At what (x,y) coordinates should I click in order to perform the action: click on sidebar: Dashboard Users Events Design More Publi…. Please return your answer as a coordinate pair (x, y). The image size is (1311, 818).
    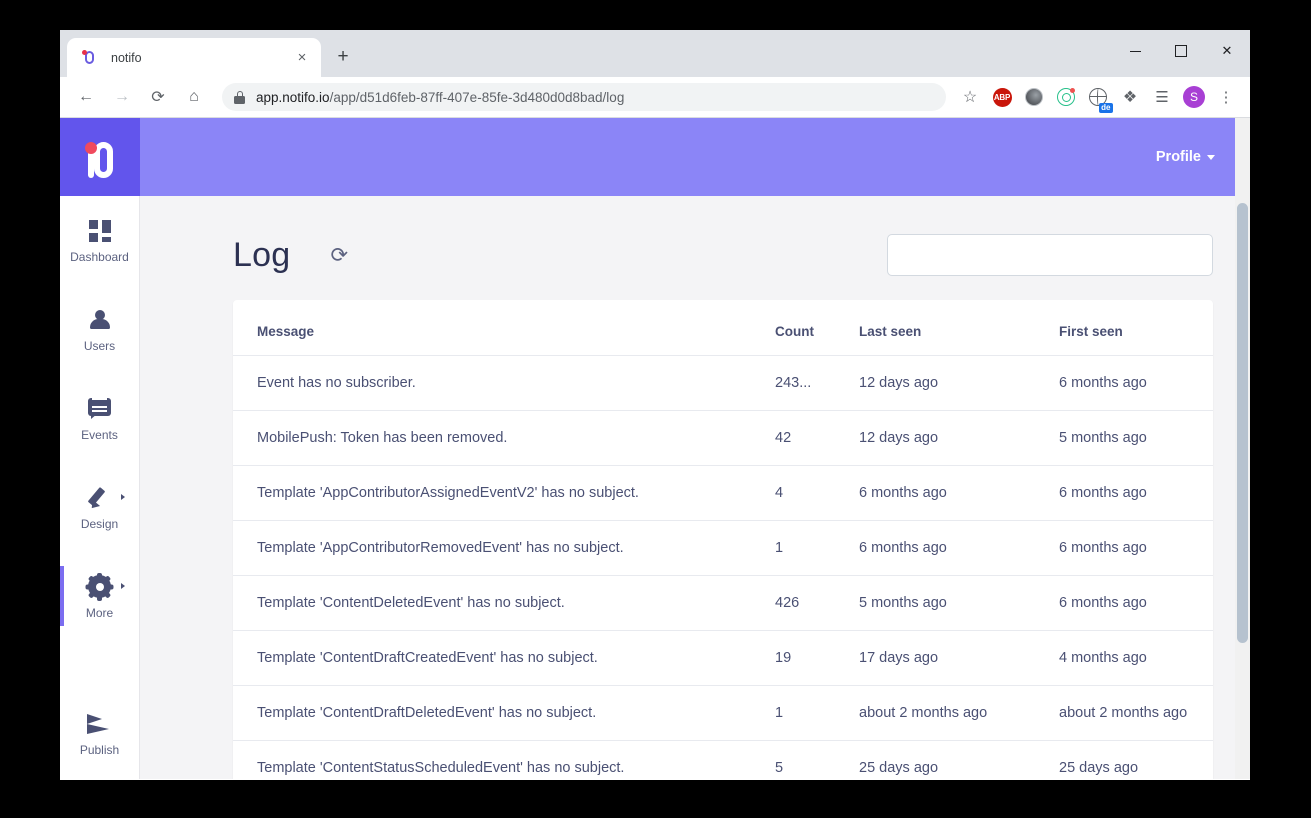
    Looking at the image, I should click on (100, 487).